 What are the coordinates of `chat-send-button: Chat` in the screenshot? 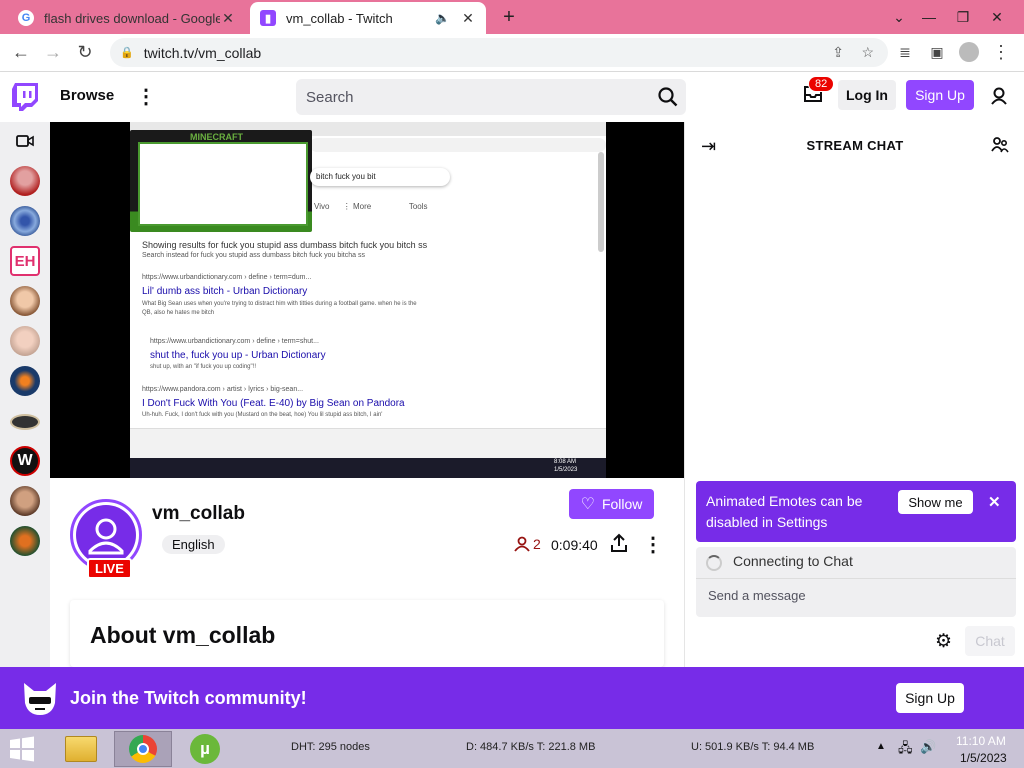 It's located at (990, 641).